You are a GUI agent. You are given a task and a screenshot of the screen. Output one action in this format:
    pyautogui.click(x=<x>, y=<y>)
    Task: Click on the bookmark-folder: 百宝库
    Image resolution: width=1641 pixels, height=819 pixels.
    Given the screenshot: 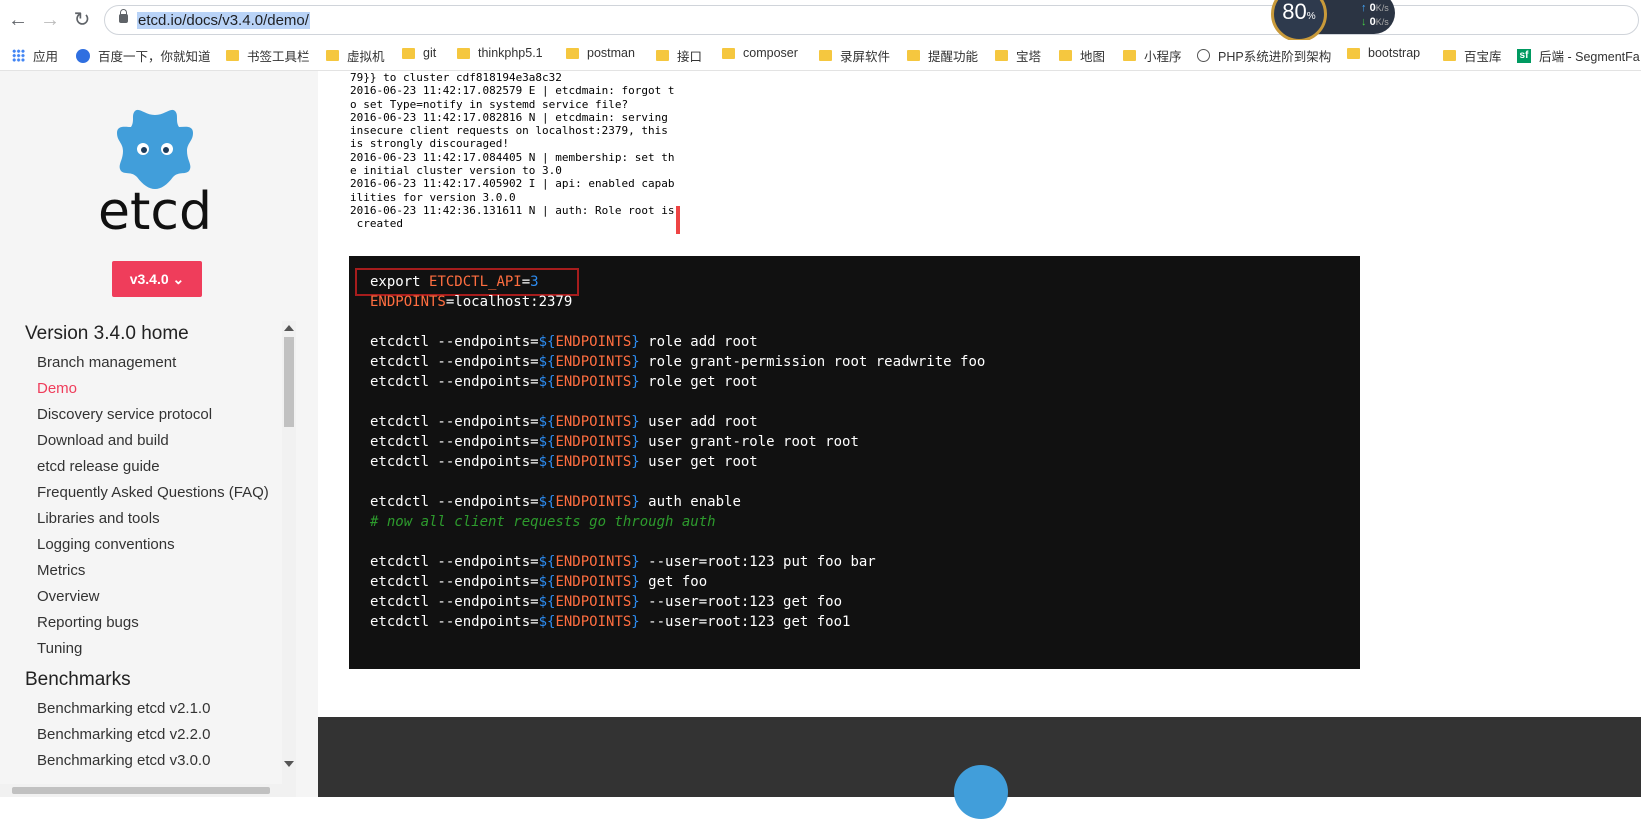 What is the action you would take?
    pyautogui.click(x=1472, y=55)
    